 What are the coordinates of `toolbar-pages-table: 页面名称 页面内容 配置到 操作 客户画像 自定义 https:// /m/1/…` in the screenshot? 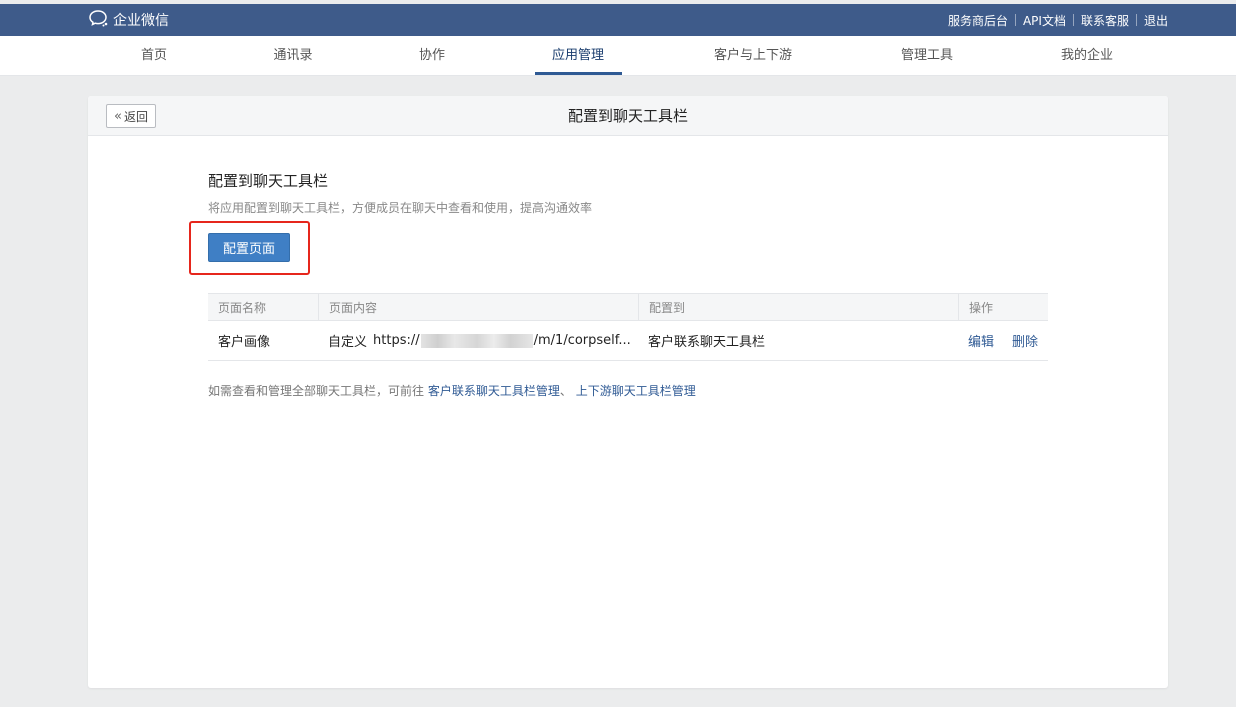 It's located at (628, 327).